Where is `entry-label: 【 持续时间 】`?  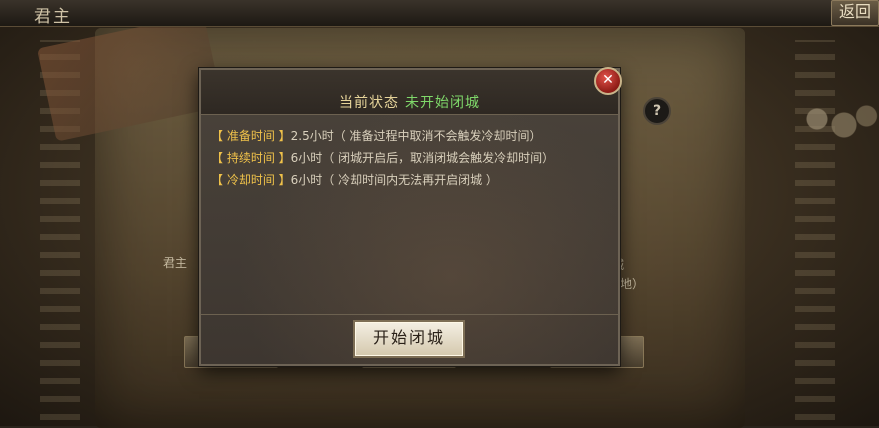 entry-label: 【 持续时间 】 is located at coordinates (251, 158).